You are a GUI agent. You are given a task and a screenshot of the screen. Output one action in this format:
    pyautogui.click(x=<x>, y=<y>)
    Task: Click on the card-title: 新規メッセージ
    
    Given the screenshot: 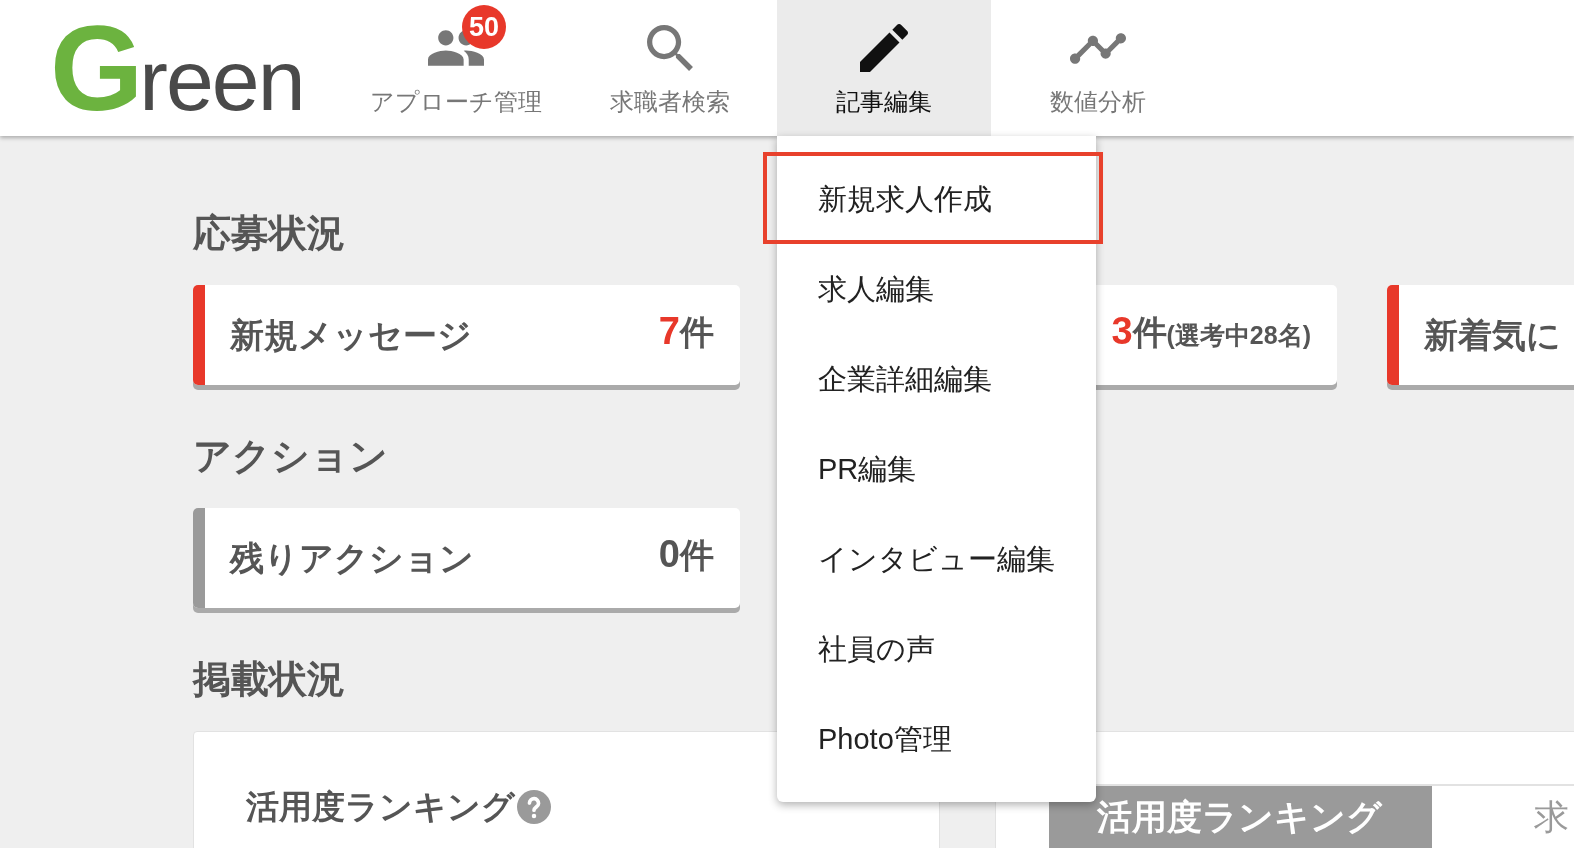 What is the action you would take?
    pyautogui.click(x=351, y=335)
    